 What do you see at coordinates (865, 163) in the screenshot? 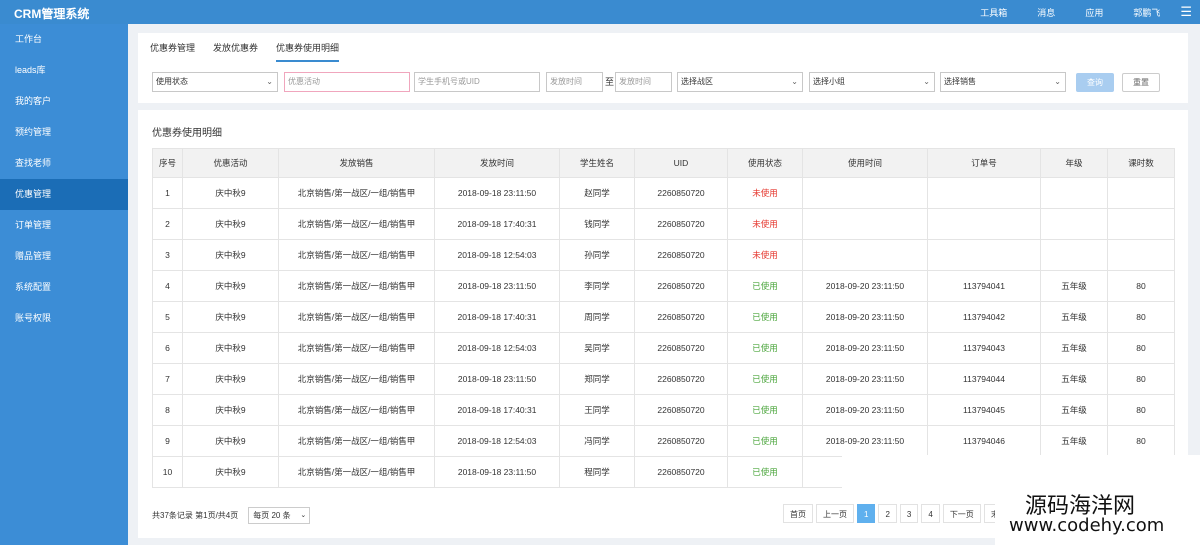
I see `column-header: 使用时间` at bounding box center [865, 163].